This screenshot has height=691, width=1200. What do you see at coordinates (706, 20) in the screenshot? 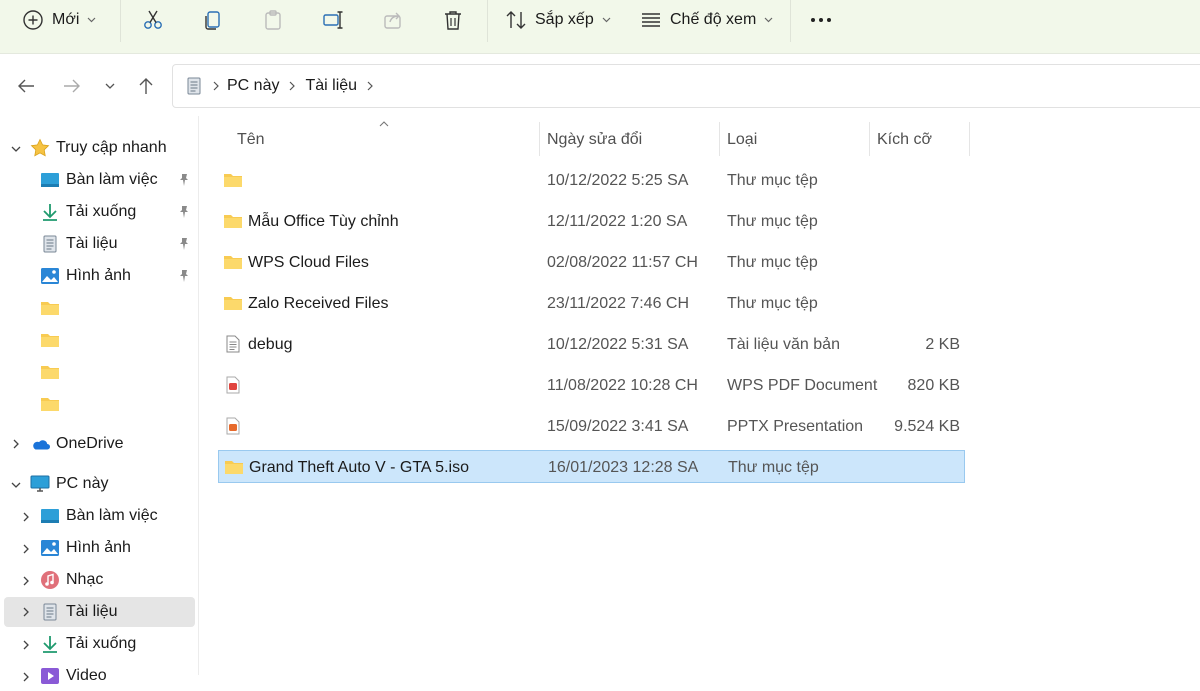
I see `view-button: Chế độ xem` at bounding box center [706, 20].